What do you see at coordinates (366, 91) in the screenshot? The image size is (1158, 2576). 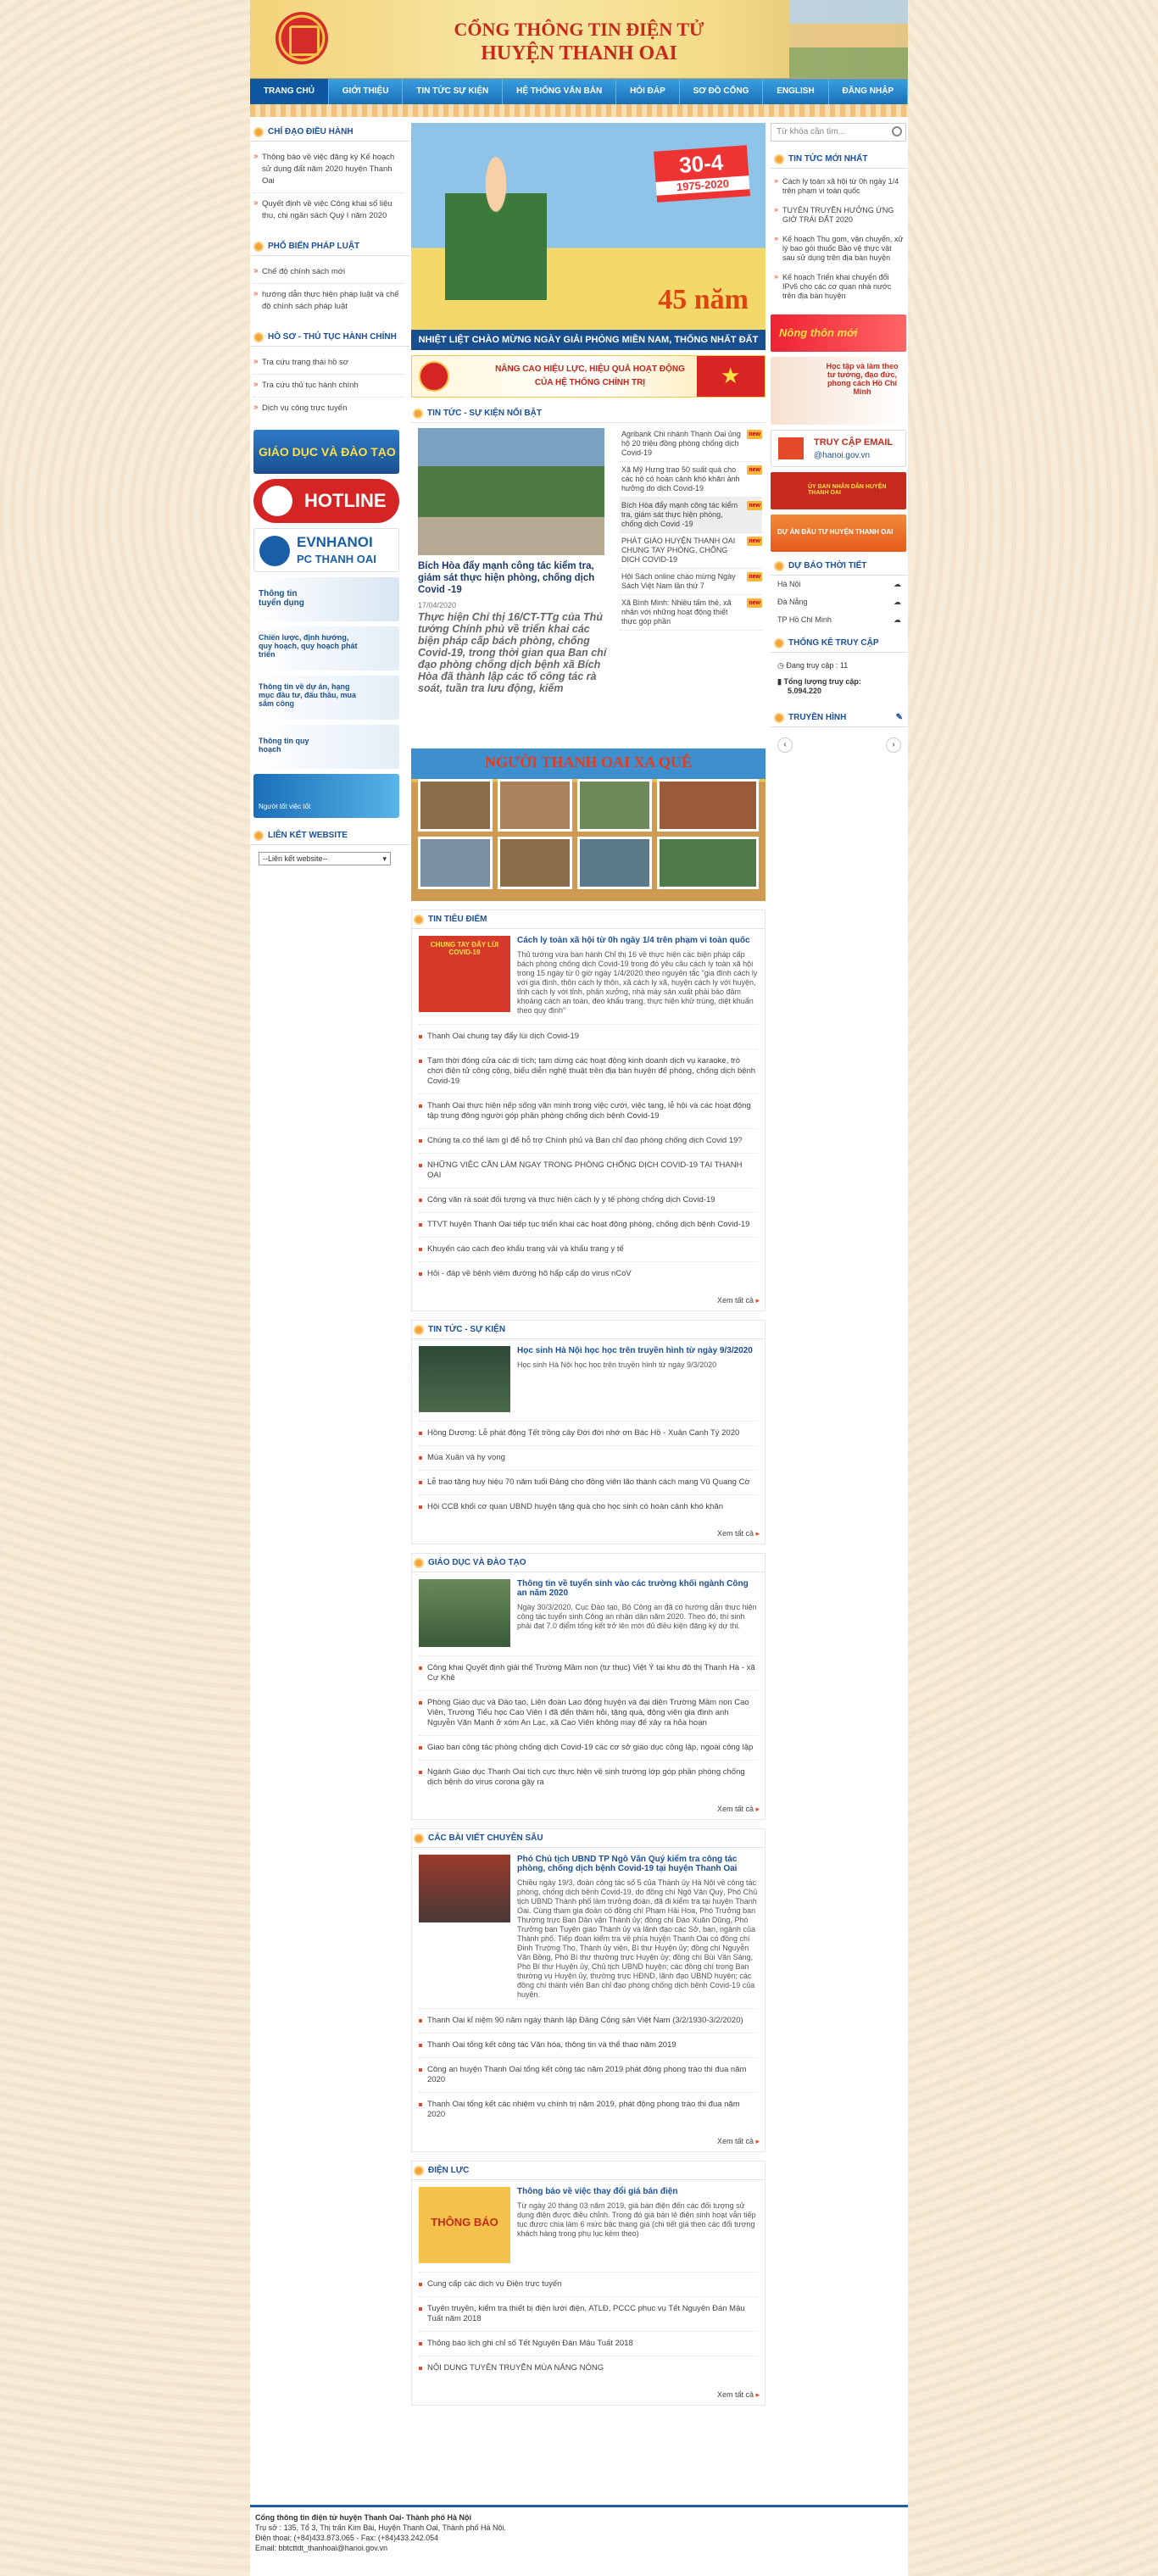 I see `menu-about: GIỚI THIỆU` at bounding box center [366, 91].